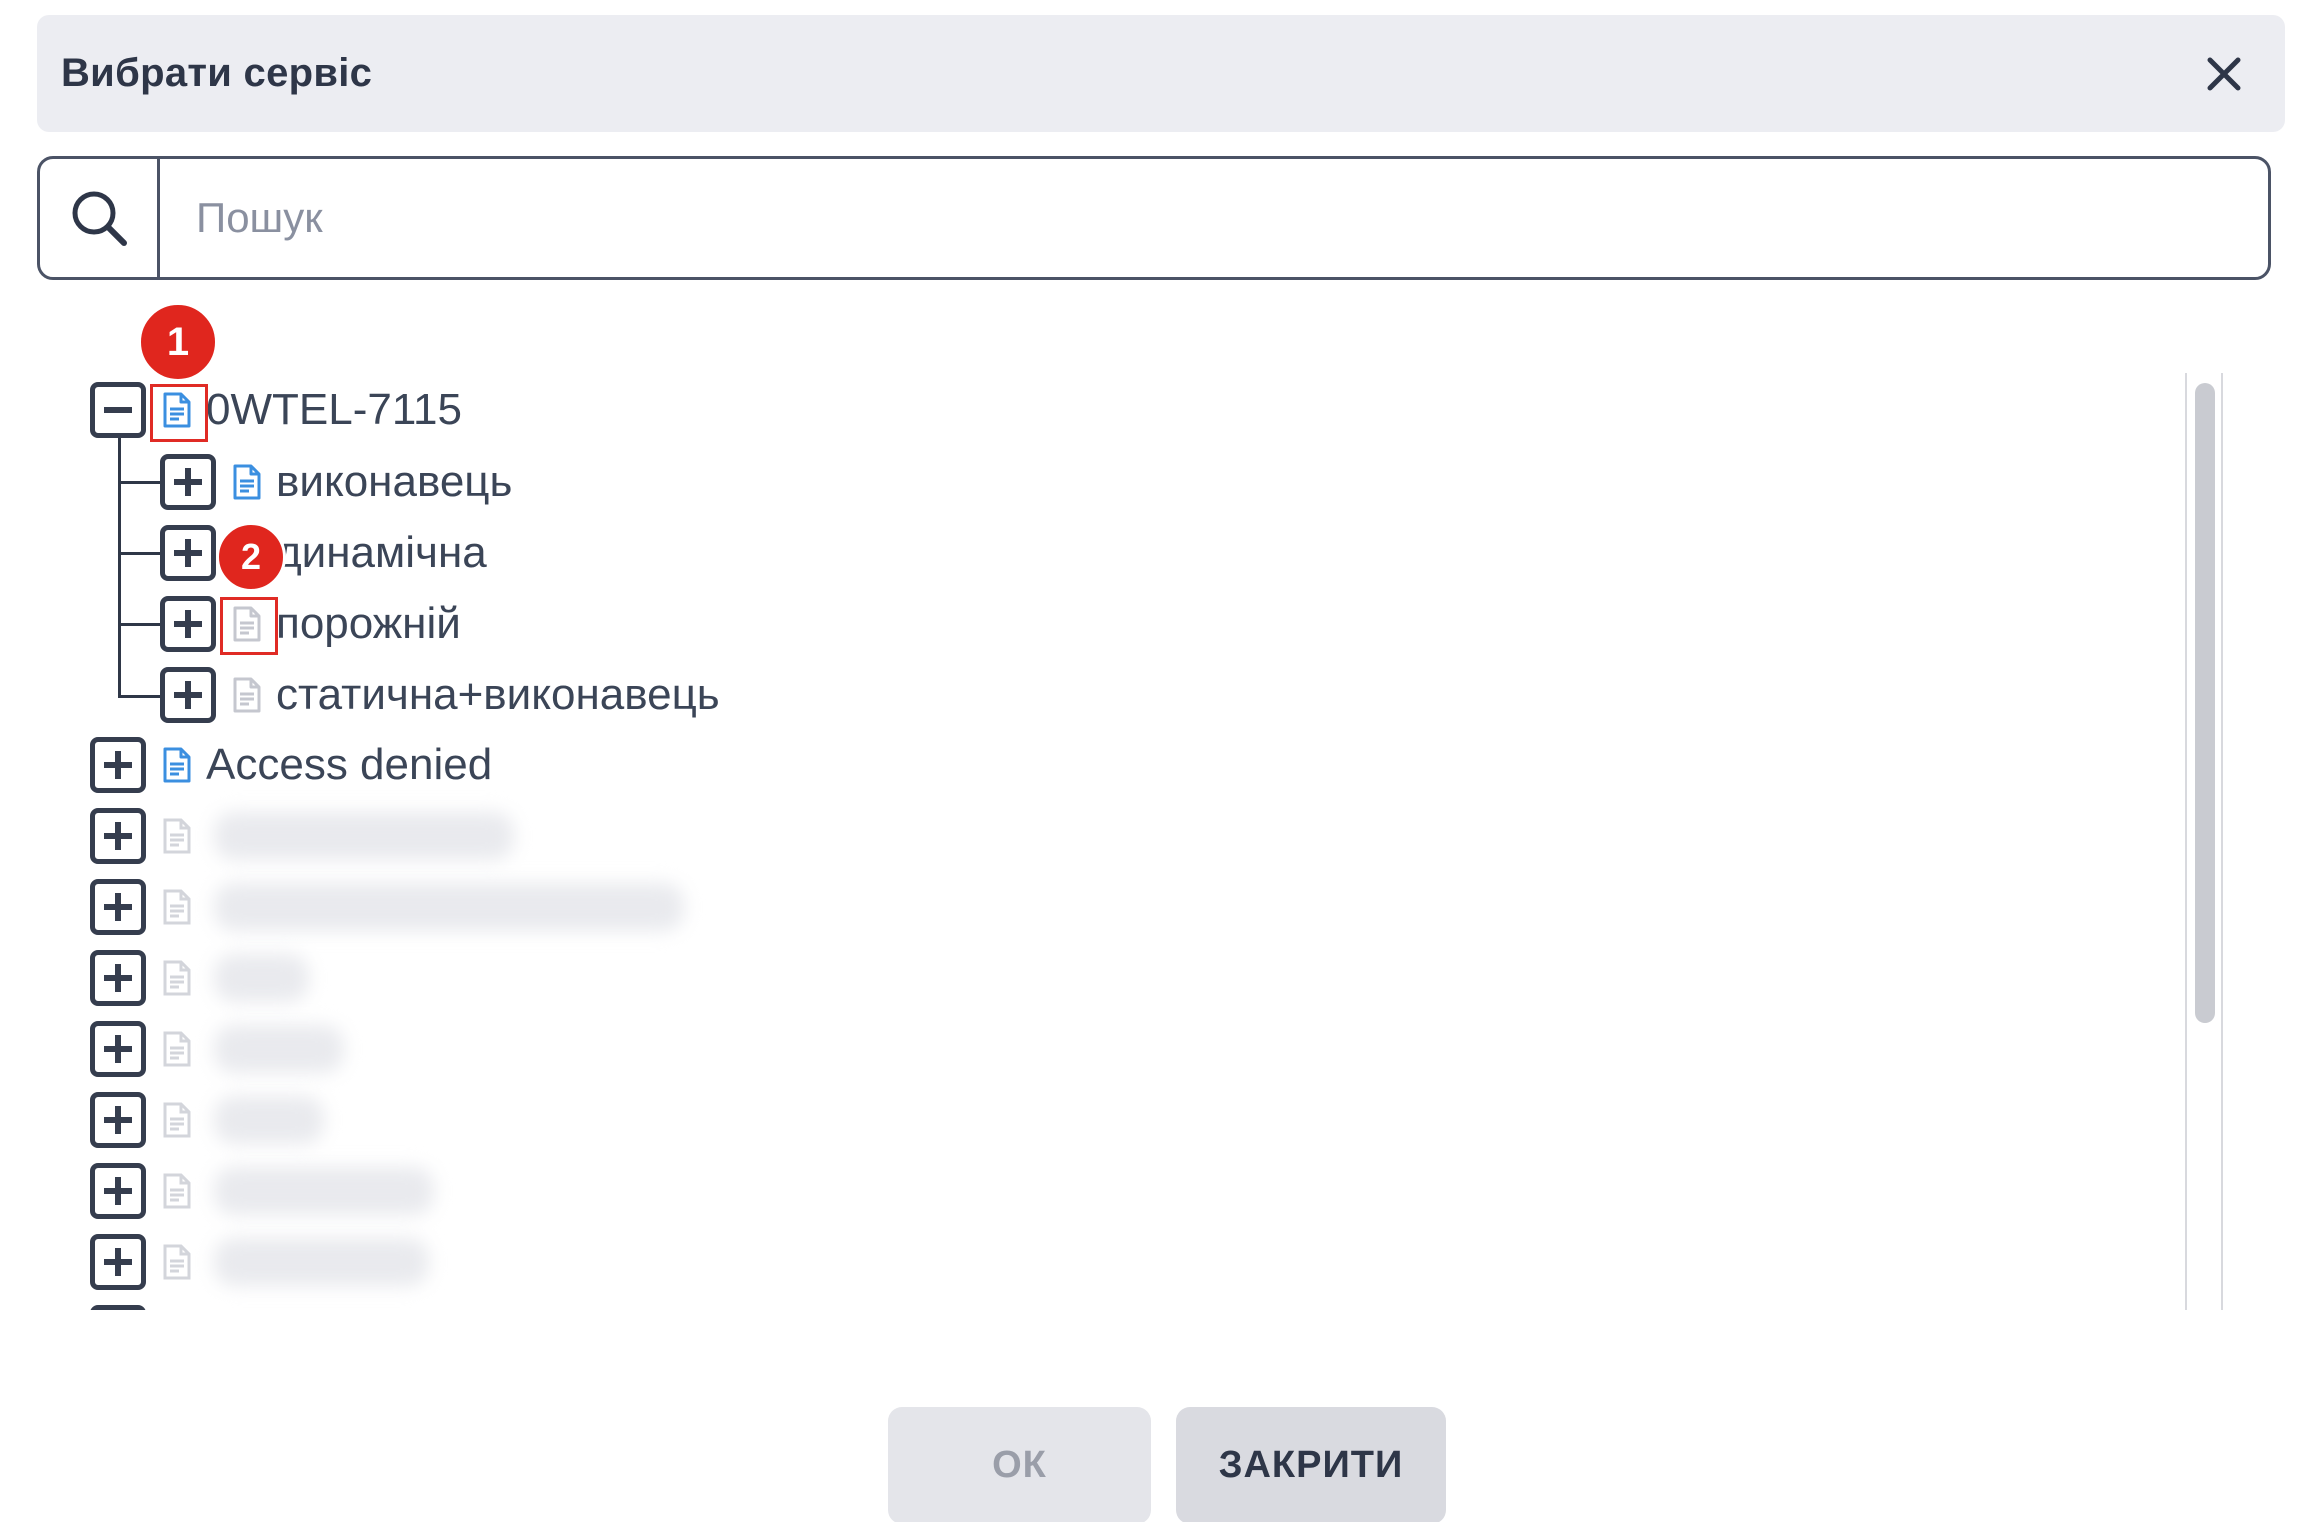  What do you see at coordinates (2224, 74) in the screenshot?
I see `close-icon` at bounding box center [2224, 74].